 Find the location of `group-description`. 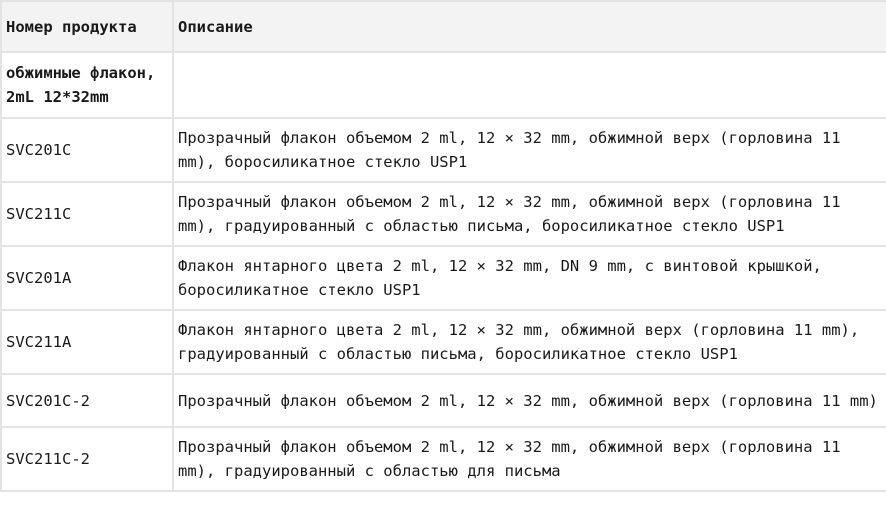

group-description is located at coordinates (529, 85).